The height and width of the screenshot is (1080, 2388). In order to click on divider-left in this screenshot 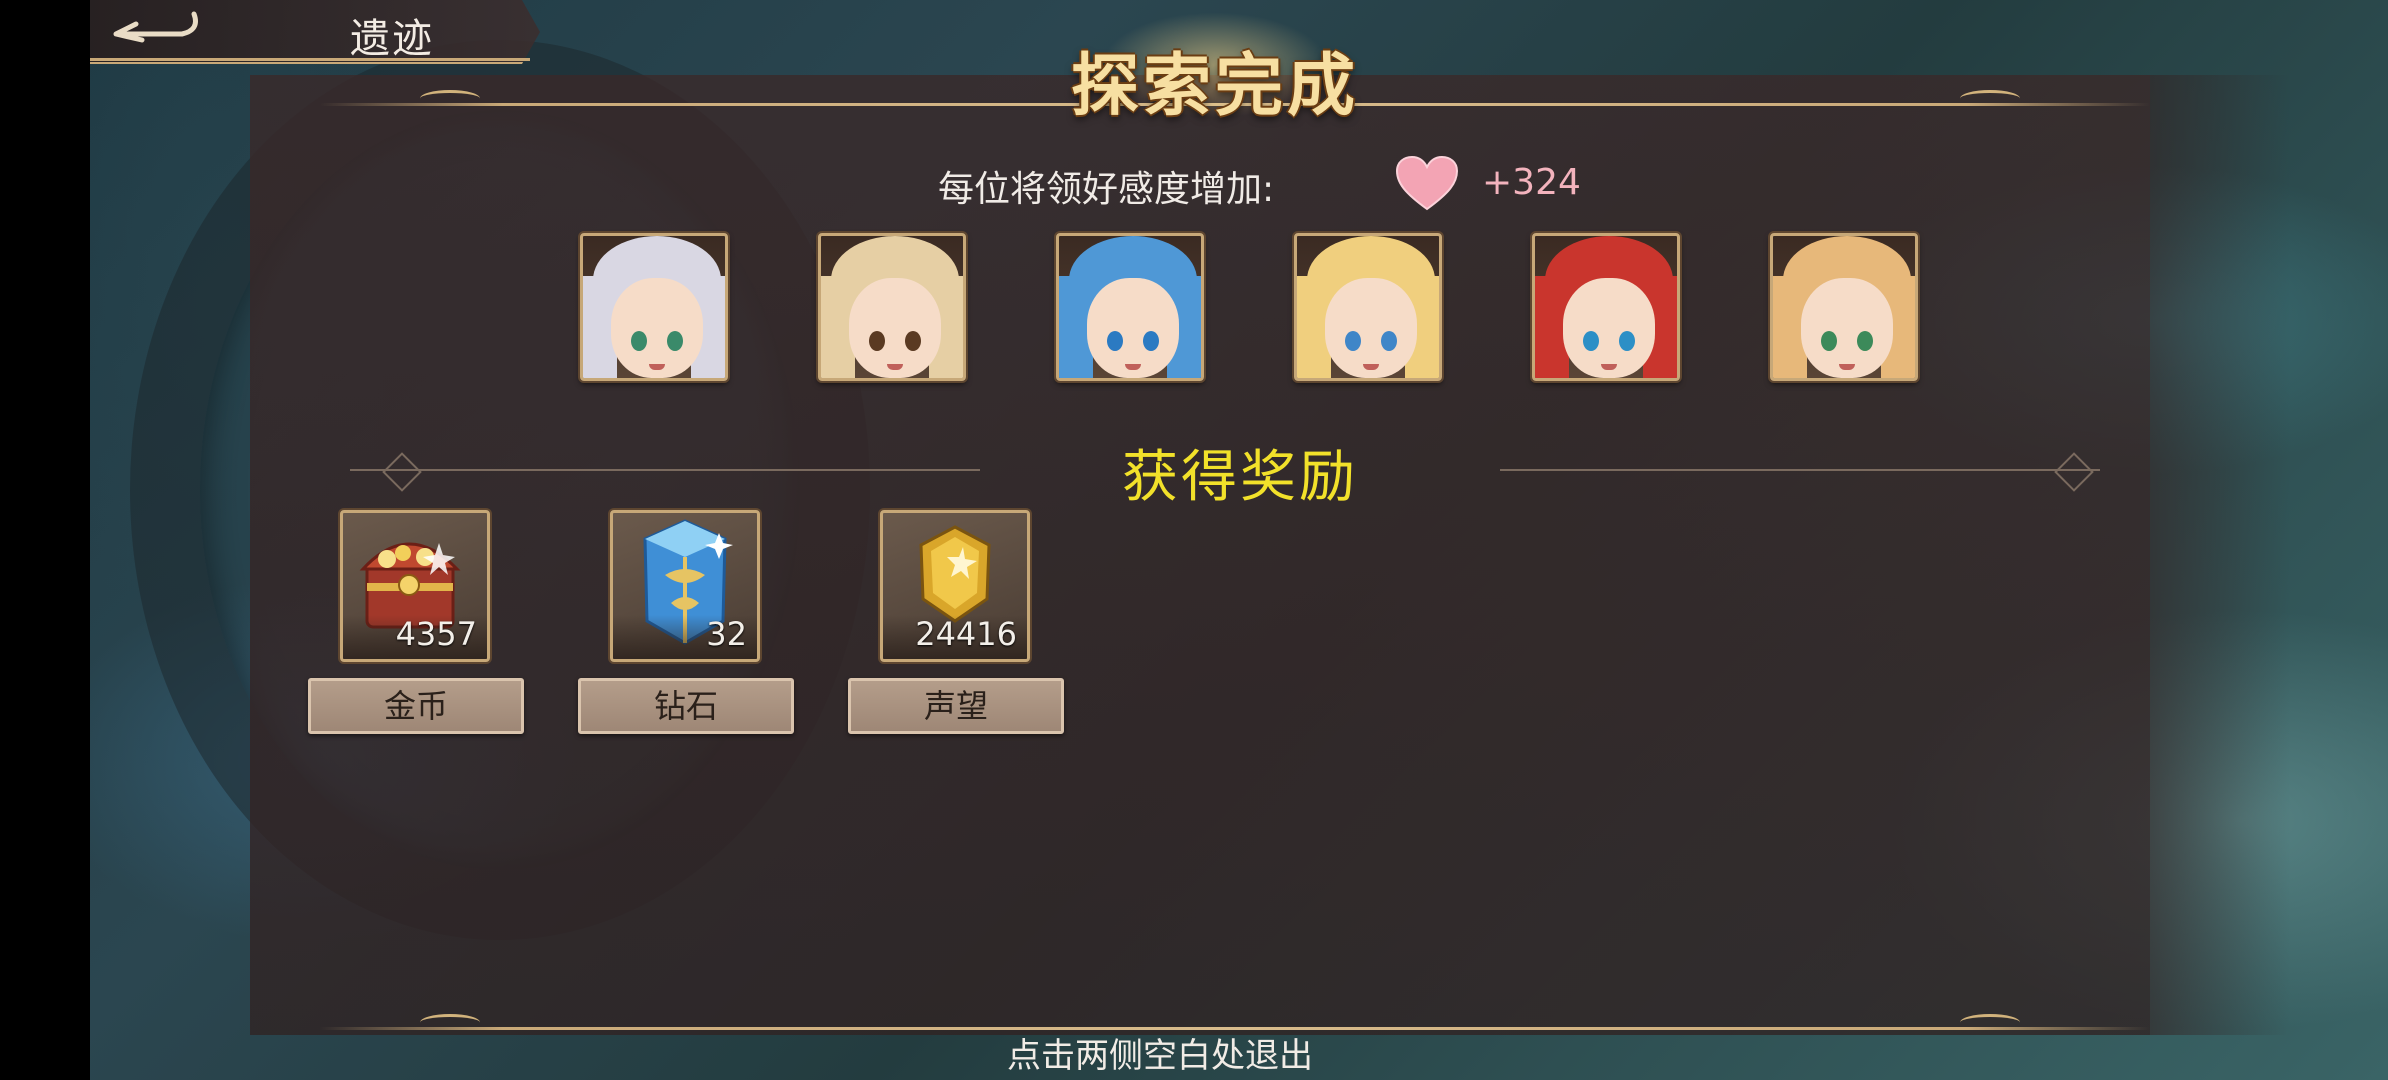, I will do `click(665, 470)`.